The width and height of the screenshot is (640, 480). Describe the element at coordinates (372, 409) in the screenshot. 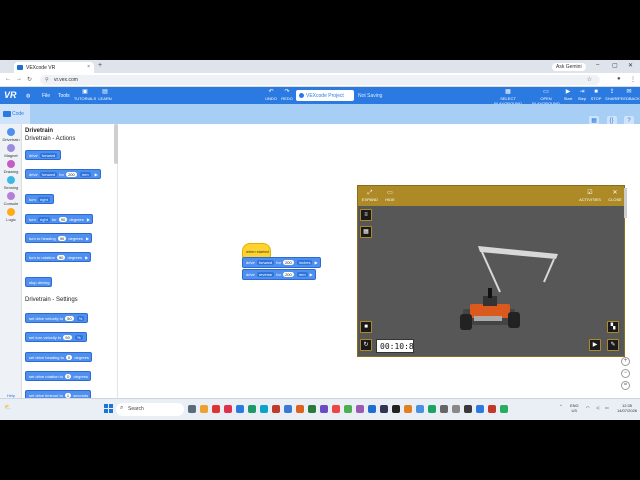

I see `vscode-icon` at that location.